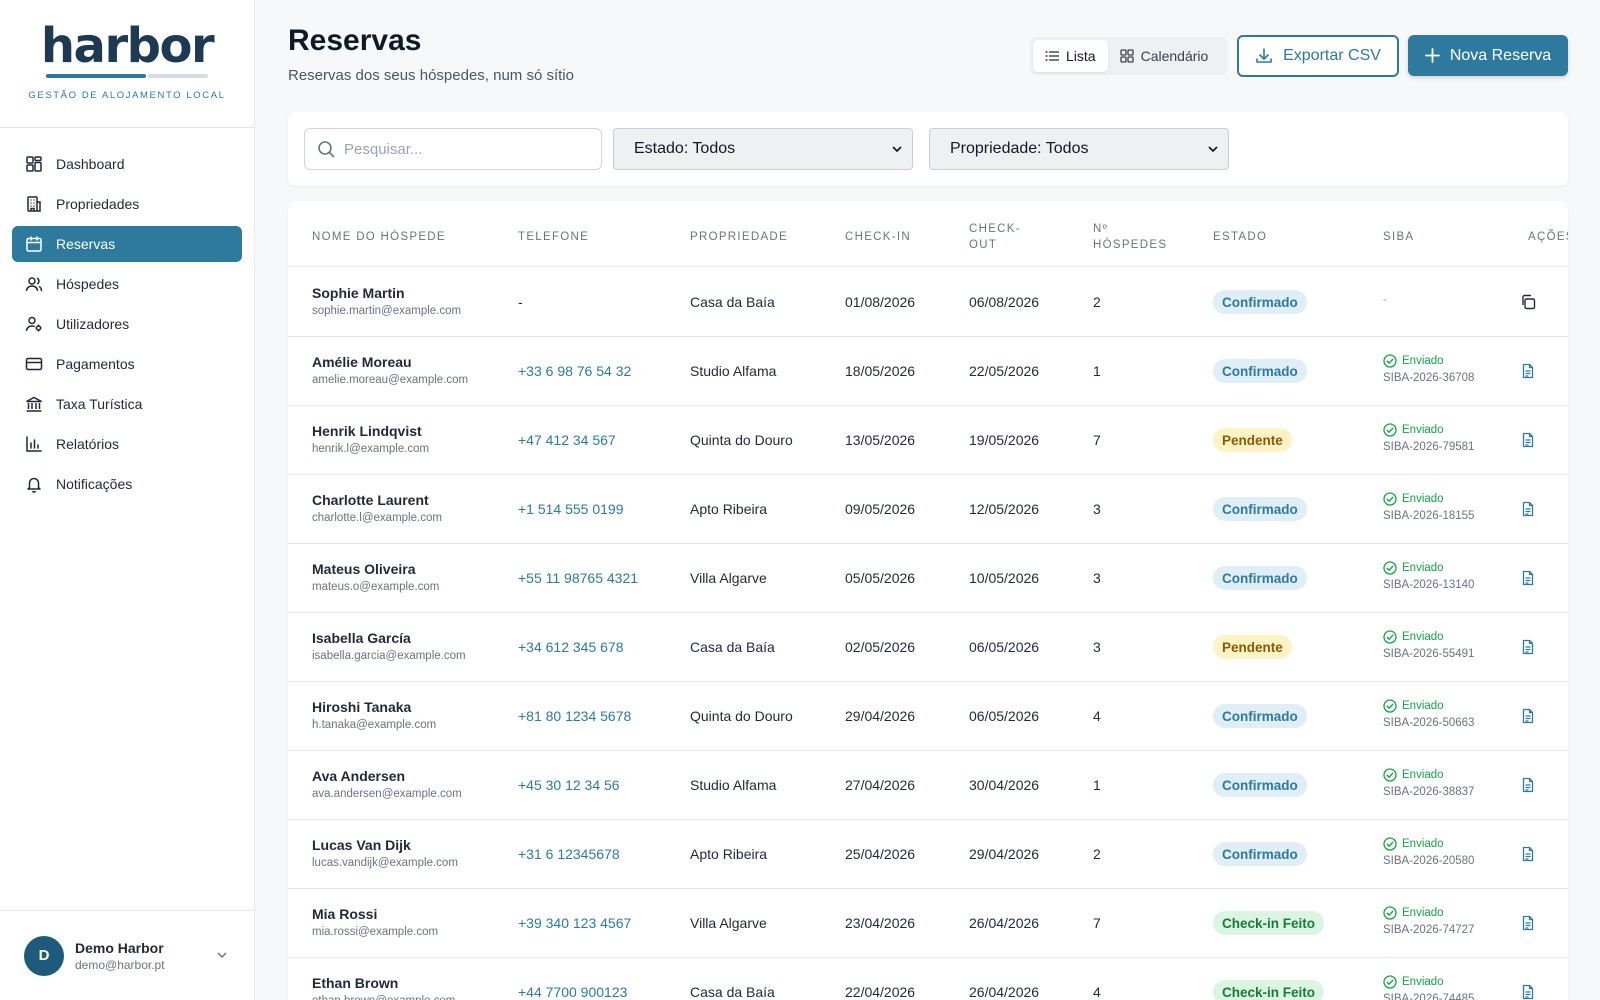  I want to click on property-cell: Villa Algarve, so click(728, 923).